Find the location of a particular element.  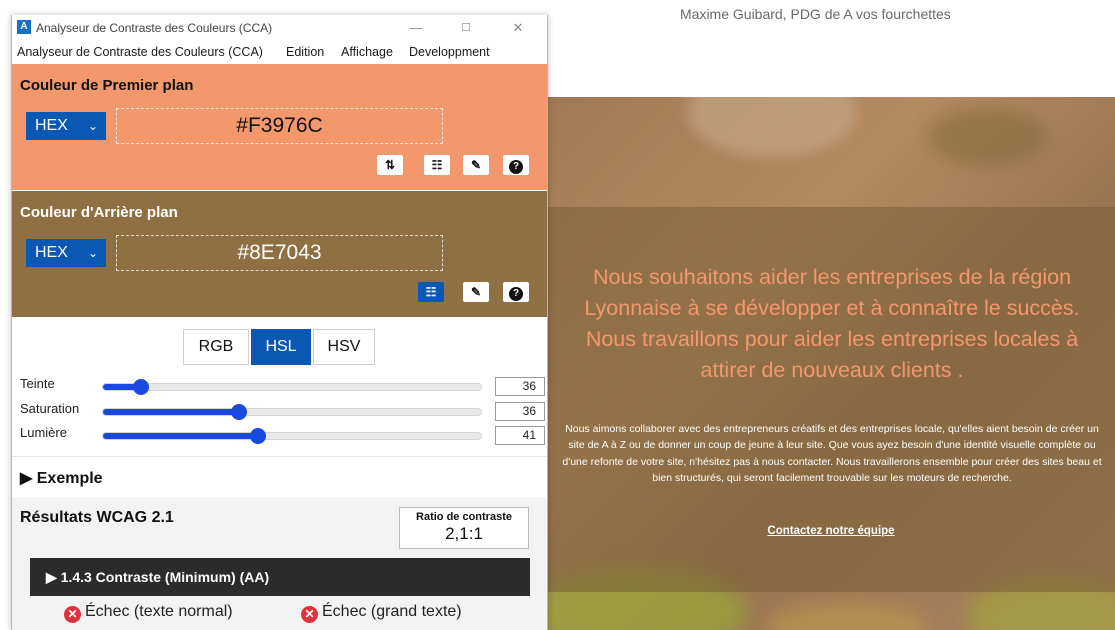

lightness-slider is located at coordinates (292, 436).